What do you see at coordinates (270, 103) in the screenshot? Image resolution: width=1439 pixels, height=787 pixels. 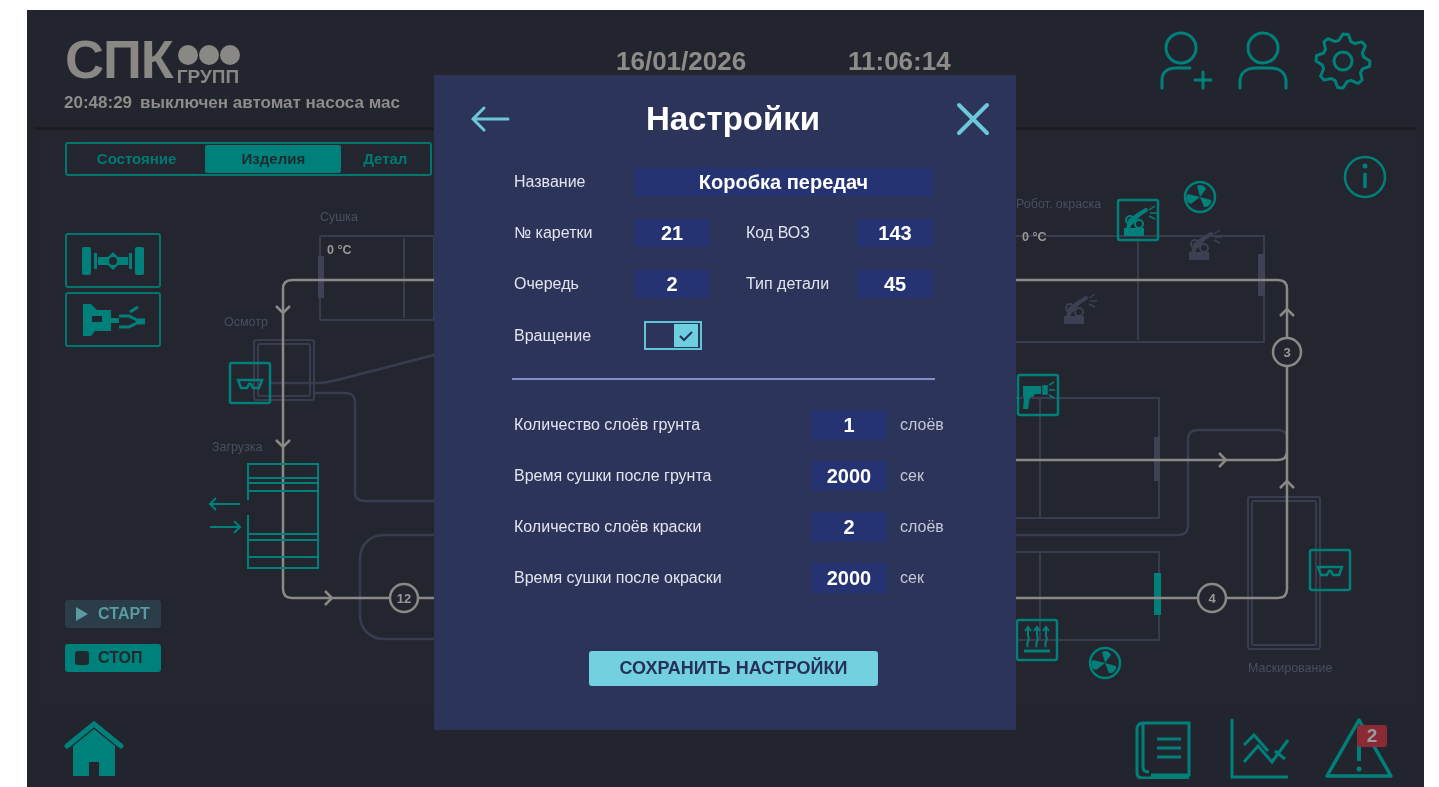 I see `status-message: выключен автомат насоса мас` at bounding box center [270, 103].